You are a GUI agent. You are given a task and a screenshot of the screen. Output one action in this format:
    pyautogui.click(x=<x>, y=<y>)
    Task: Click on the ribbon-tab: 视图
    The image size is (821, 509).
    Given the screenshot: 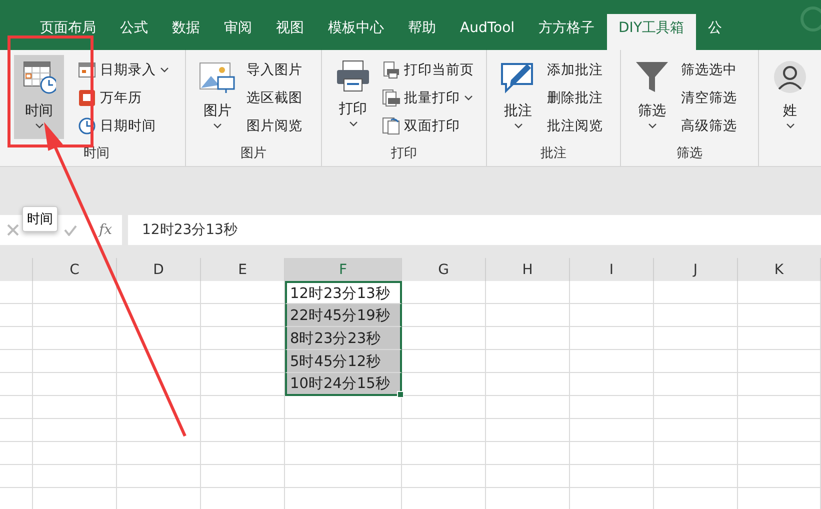 What is the action you would take?
    pyautogui.click(x=290, y=32)
    